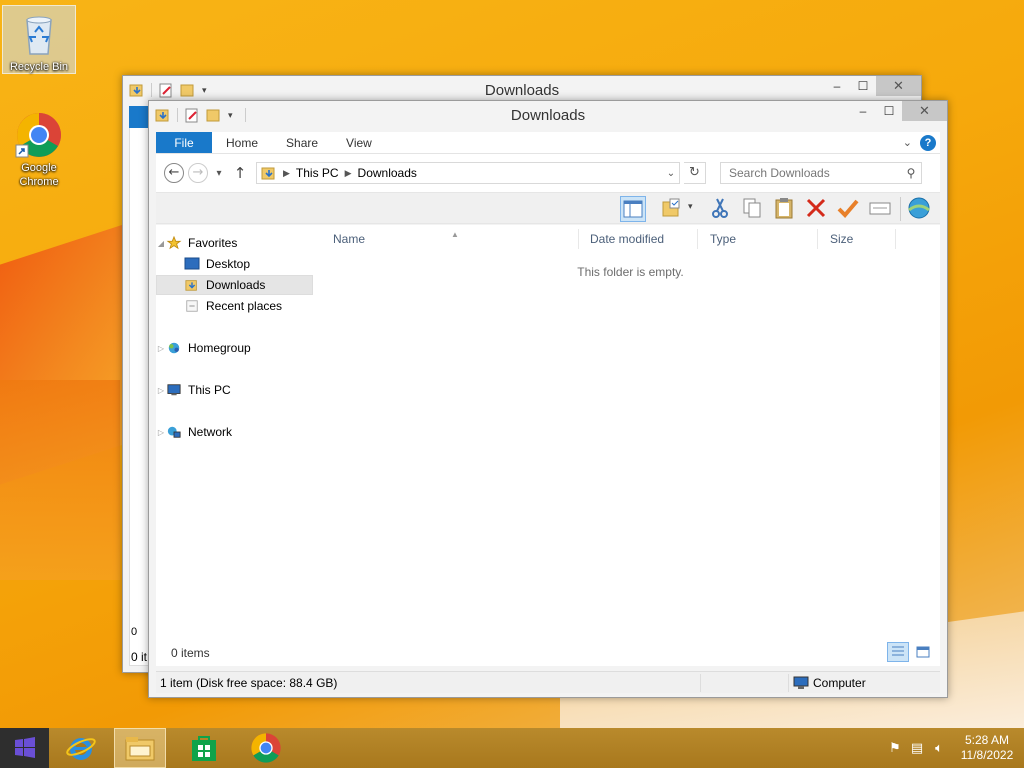 This screenshot has height=768, width=1024. I want to click on start-button, so click(24, 748).